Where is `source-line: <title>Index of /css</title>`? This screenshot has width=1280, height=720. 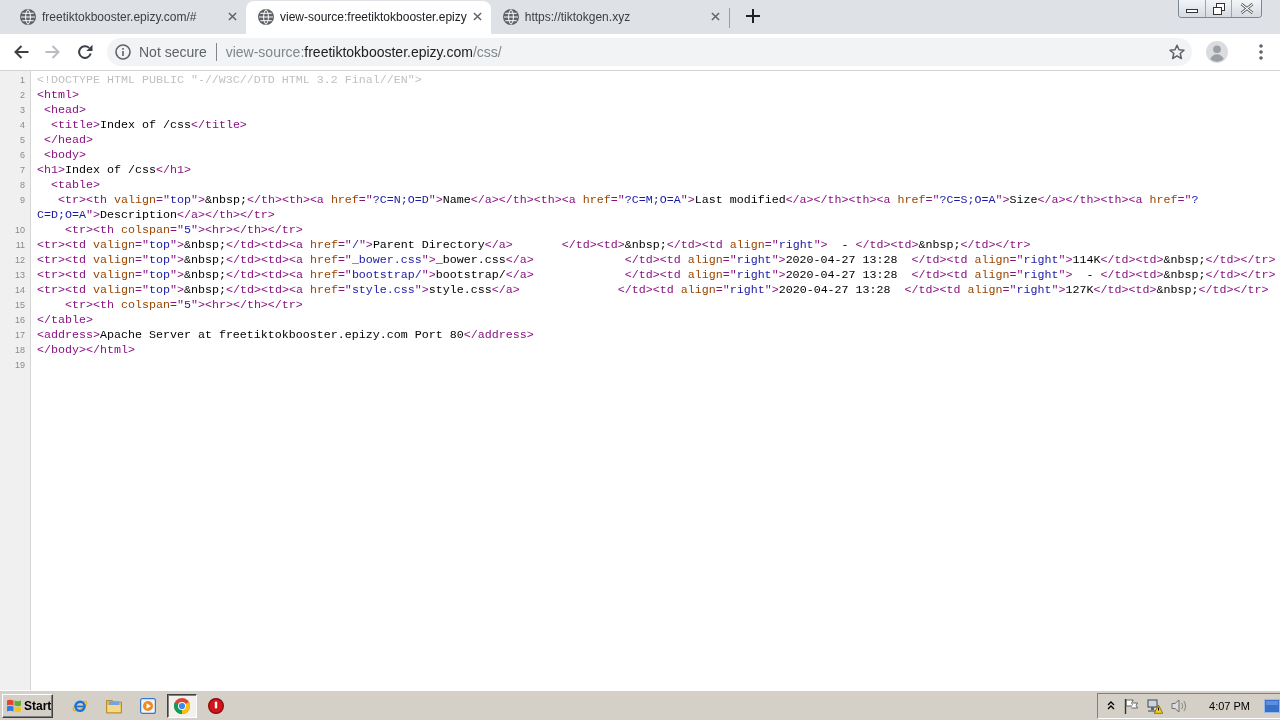
source-line: <title>Index of /css</title> is located at coordinates (148, 125).